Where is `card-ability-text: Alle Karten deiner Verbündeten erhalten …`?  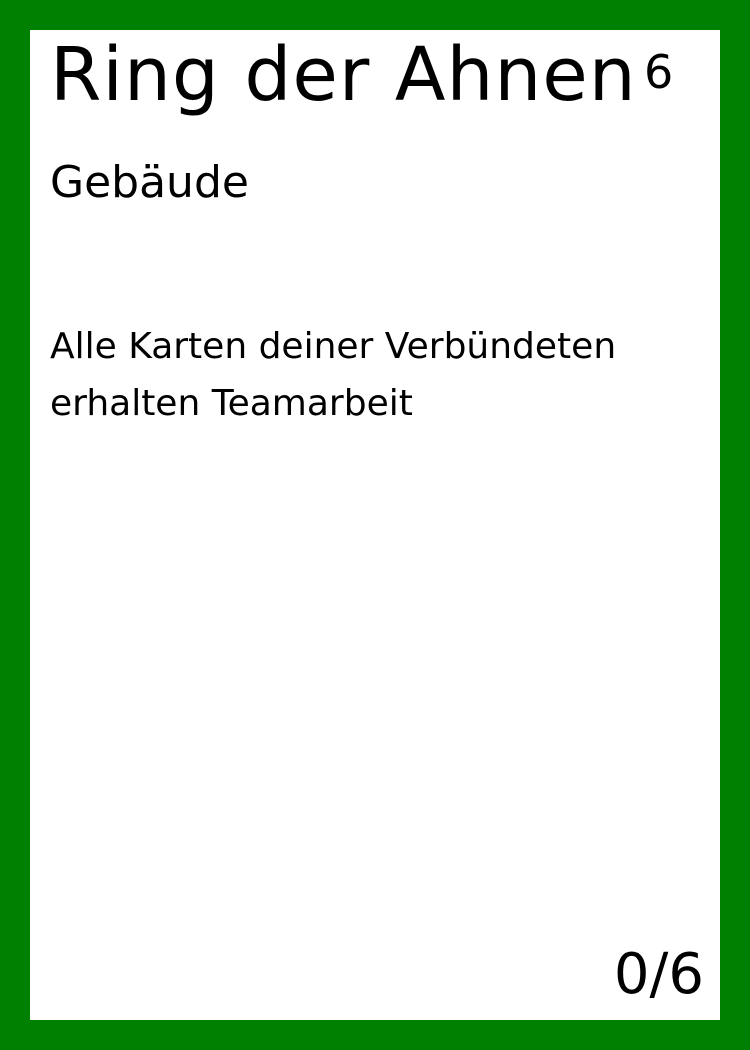
card-ability-text: Alle Karten deiner Verbündeten erhalten … is located at coordinates (333, 375).